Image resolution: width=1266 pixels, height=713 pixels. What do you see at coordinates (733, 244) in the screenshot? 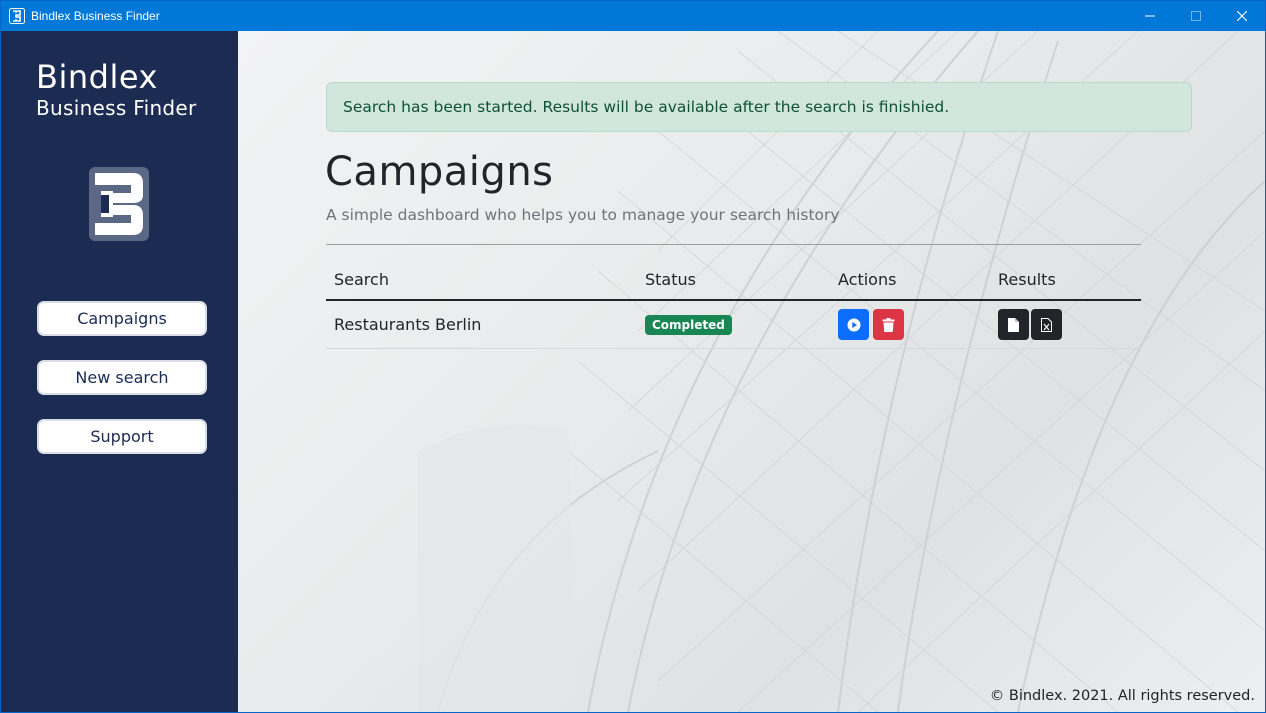
I see `divider` at bounding box center [733, 244].